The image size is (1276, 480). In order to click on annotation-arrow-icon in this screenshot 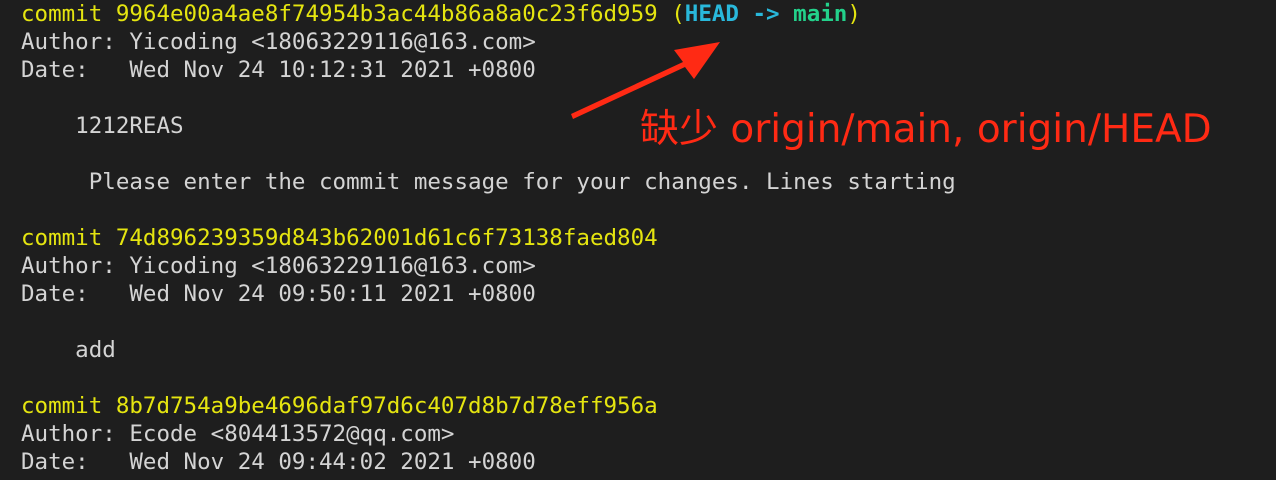, I will do `click(645, 80)`.